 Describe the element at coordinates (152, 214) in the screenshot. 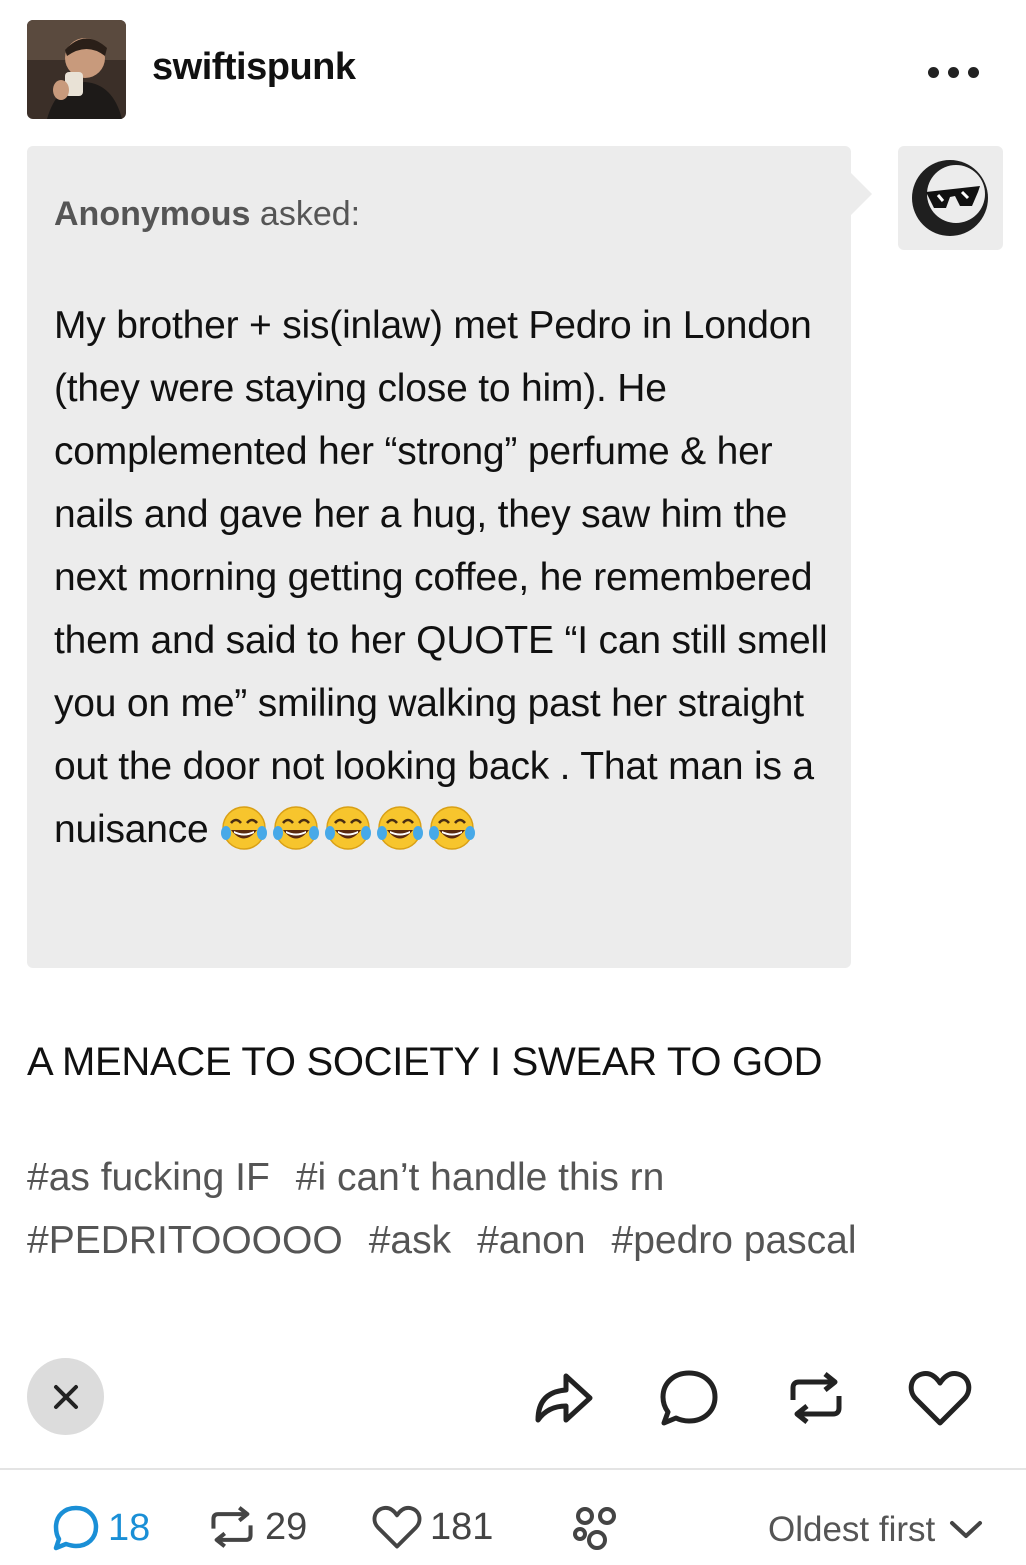

I see `asker-name: Anonymous` at that location.